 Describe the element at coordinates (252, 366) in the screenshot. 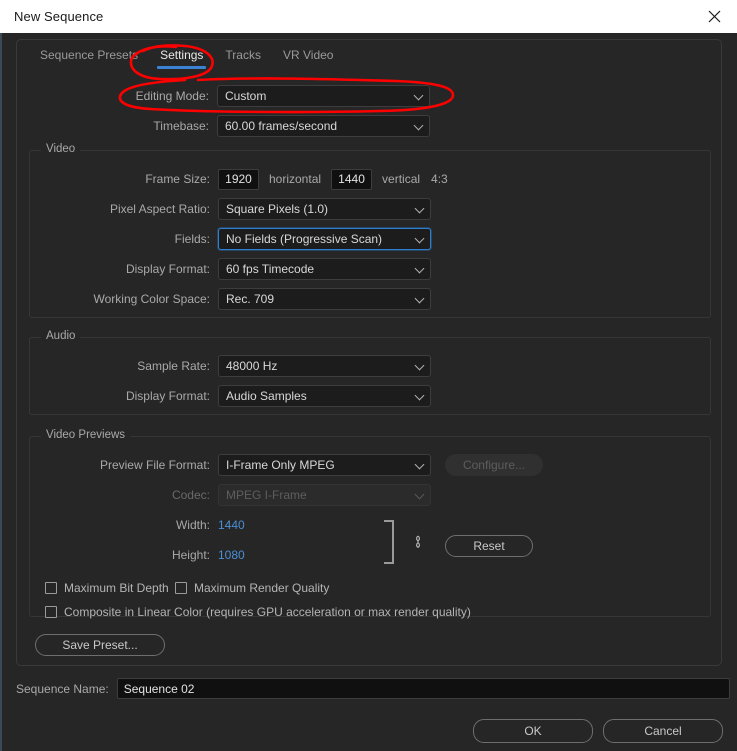

I see `sample-rate-value: 48000 Hz` at that location.